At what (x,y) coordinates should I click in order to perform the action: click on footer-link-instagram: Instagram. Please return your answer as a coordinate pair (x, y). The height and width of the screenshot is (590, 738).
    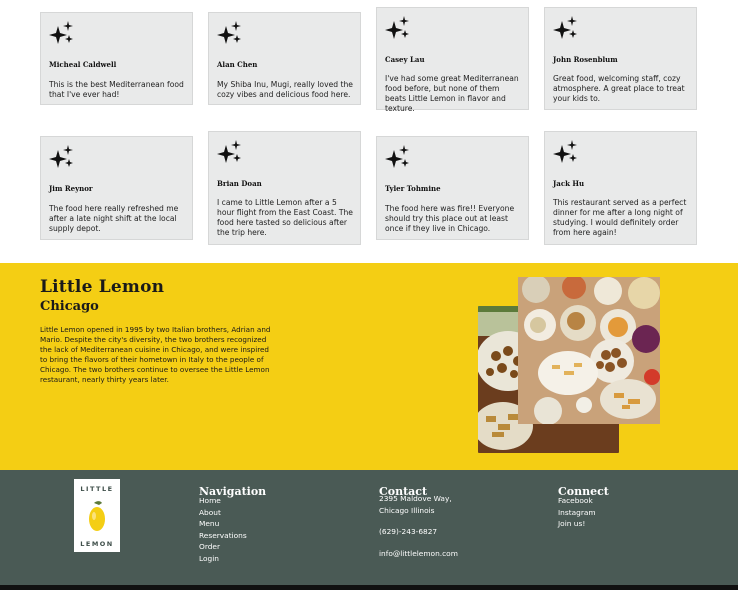
    Looking at the image, I should click on (577, 513).